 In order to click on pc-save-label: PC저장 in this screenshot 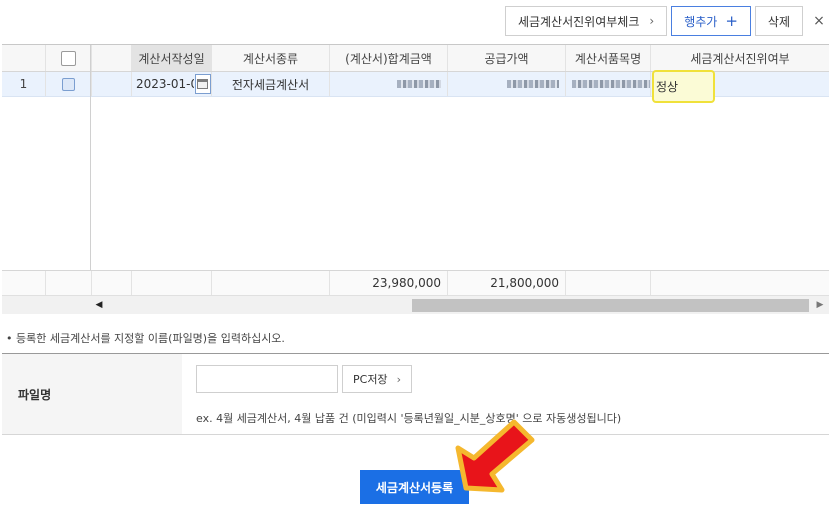, I will do `click(370, 379)`.